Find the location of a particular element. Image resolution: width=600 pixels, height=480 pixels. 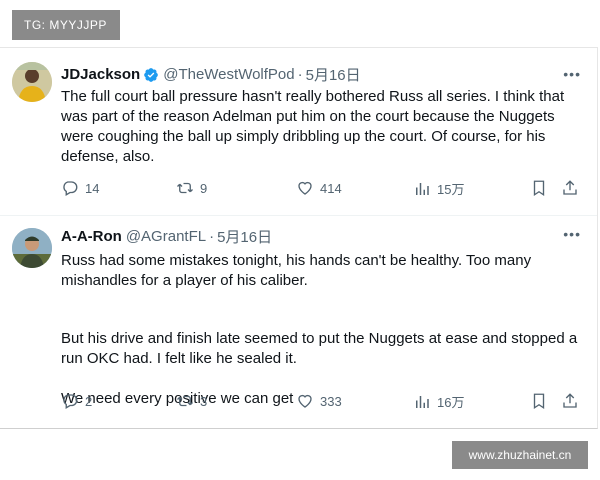

tweet-actions: 2 3 333 16万 is located at coordinates (326, 402).